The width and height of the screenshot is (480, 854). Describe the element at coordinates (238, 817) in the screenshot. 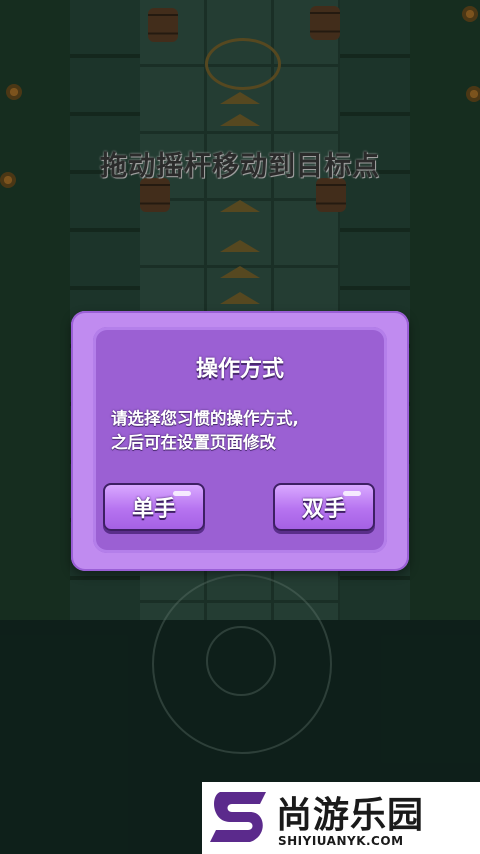

I see `brand-logo-icon` at that location.